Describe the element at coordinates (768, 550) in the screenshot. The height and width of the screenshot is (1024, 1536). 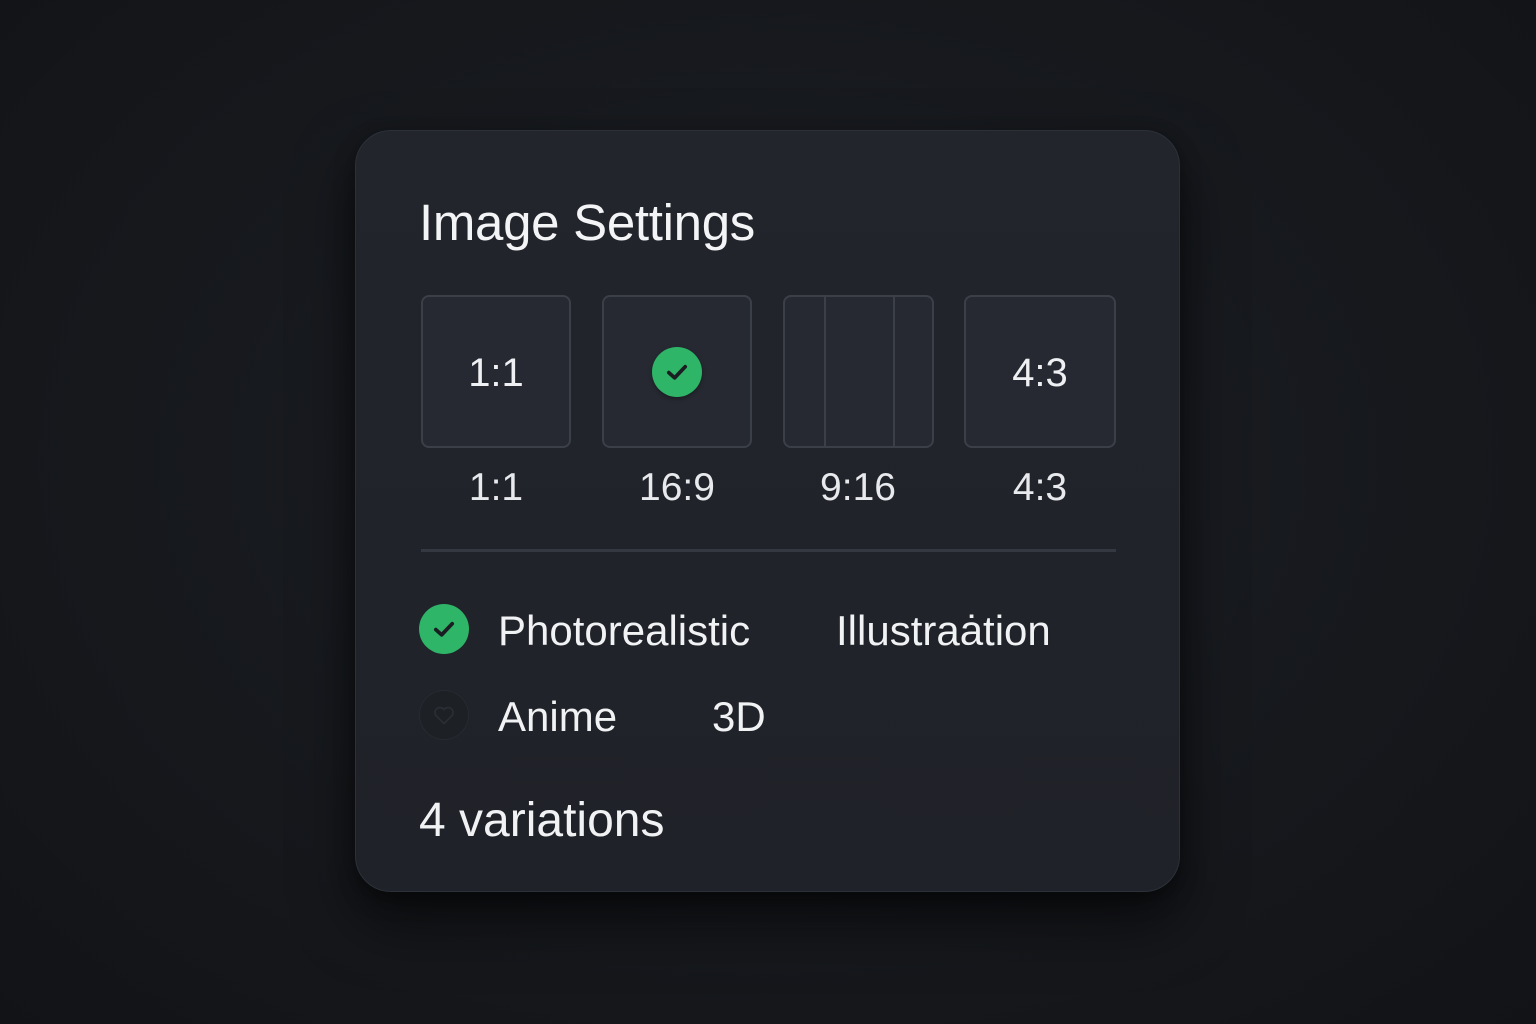
I see `section-divider` at that location.